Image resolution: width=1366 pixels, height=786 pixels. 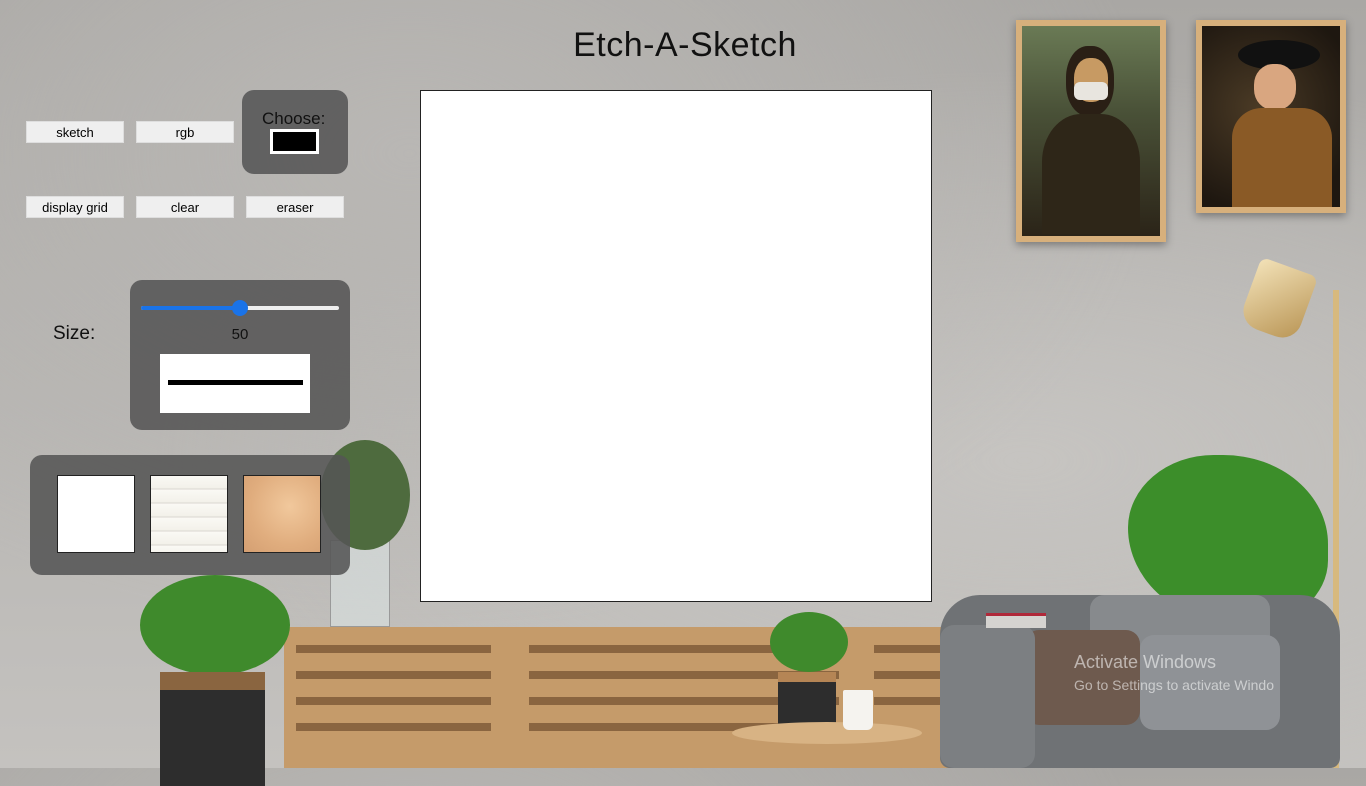 I want to click on color-picker-input, so click(x=294, y=141).